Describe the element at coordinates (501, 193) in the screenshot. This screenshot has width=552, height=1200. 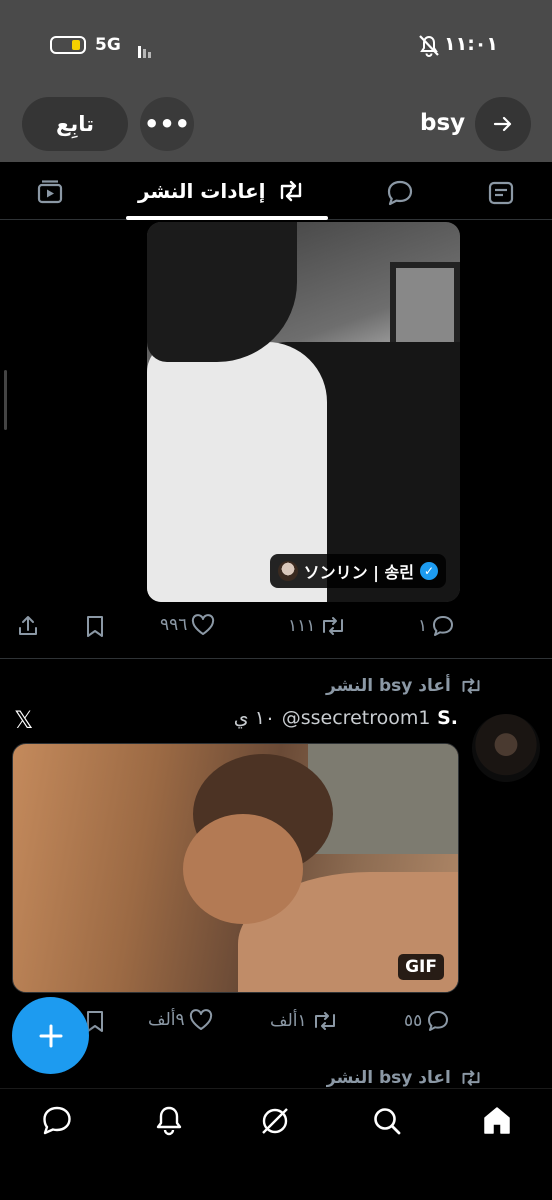
I see `tab-posts-icon` at that location.